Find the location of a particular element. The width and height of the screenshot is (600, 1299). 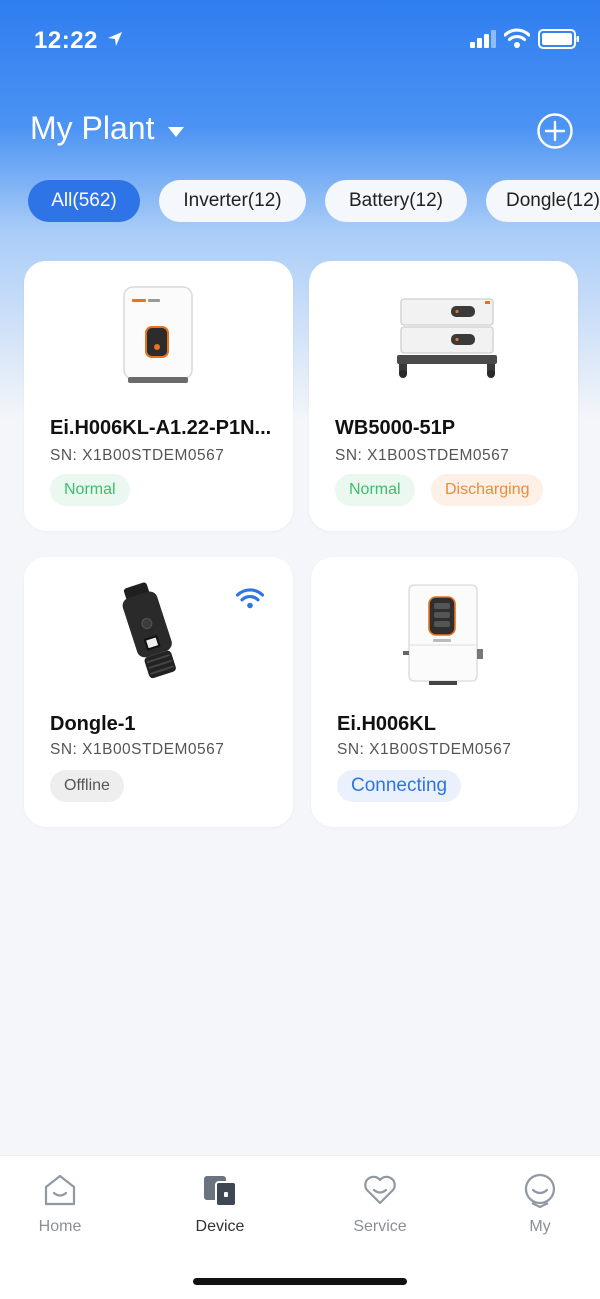

home-icon is located at coordinates (60, 1190).